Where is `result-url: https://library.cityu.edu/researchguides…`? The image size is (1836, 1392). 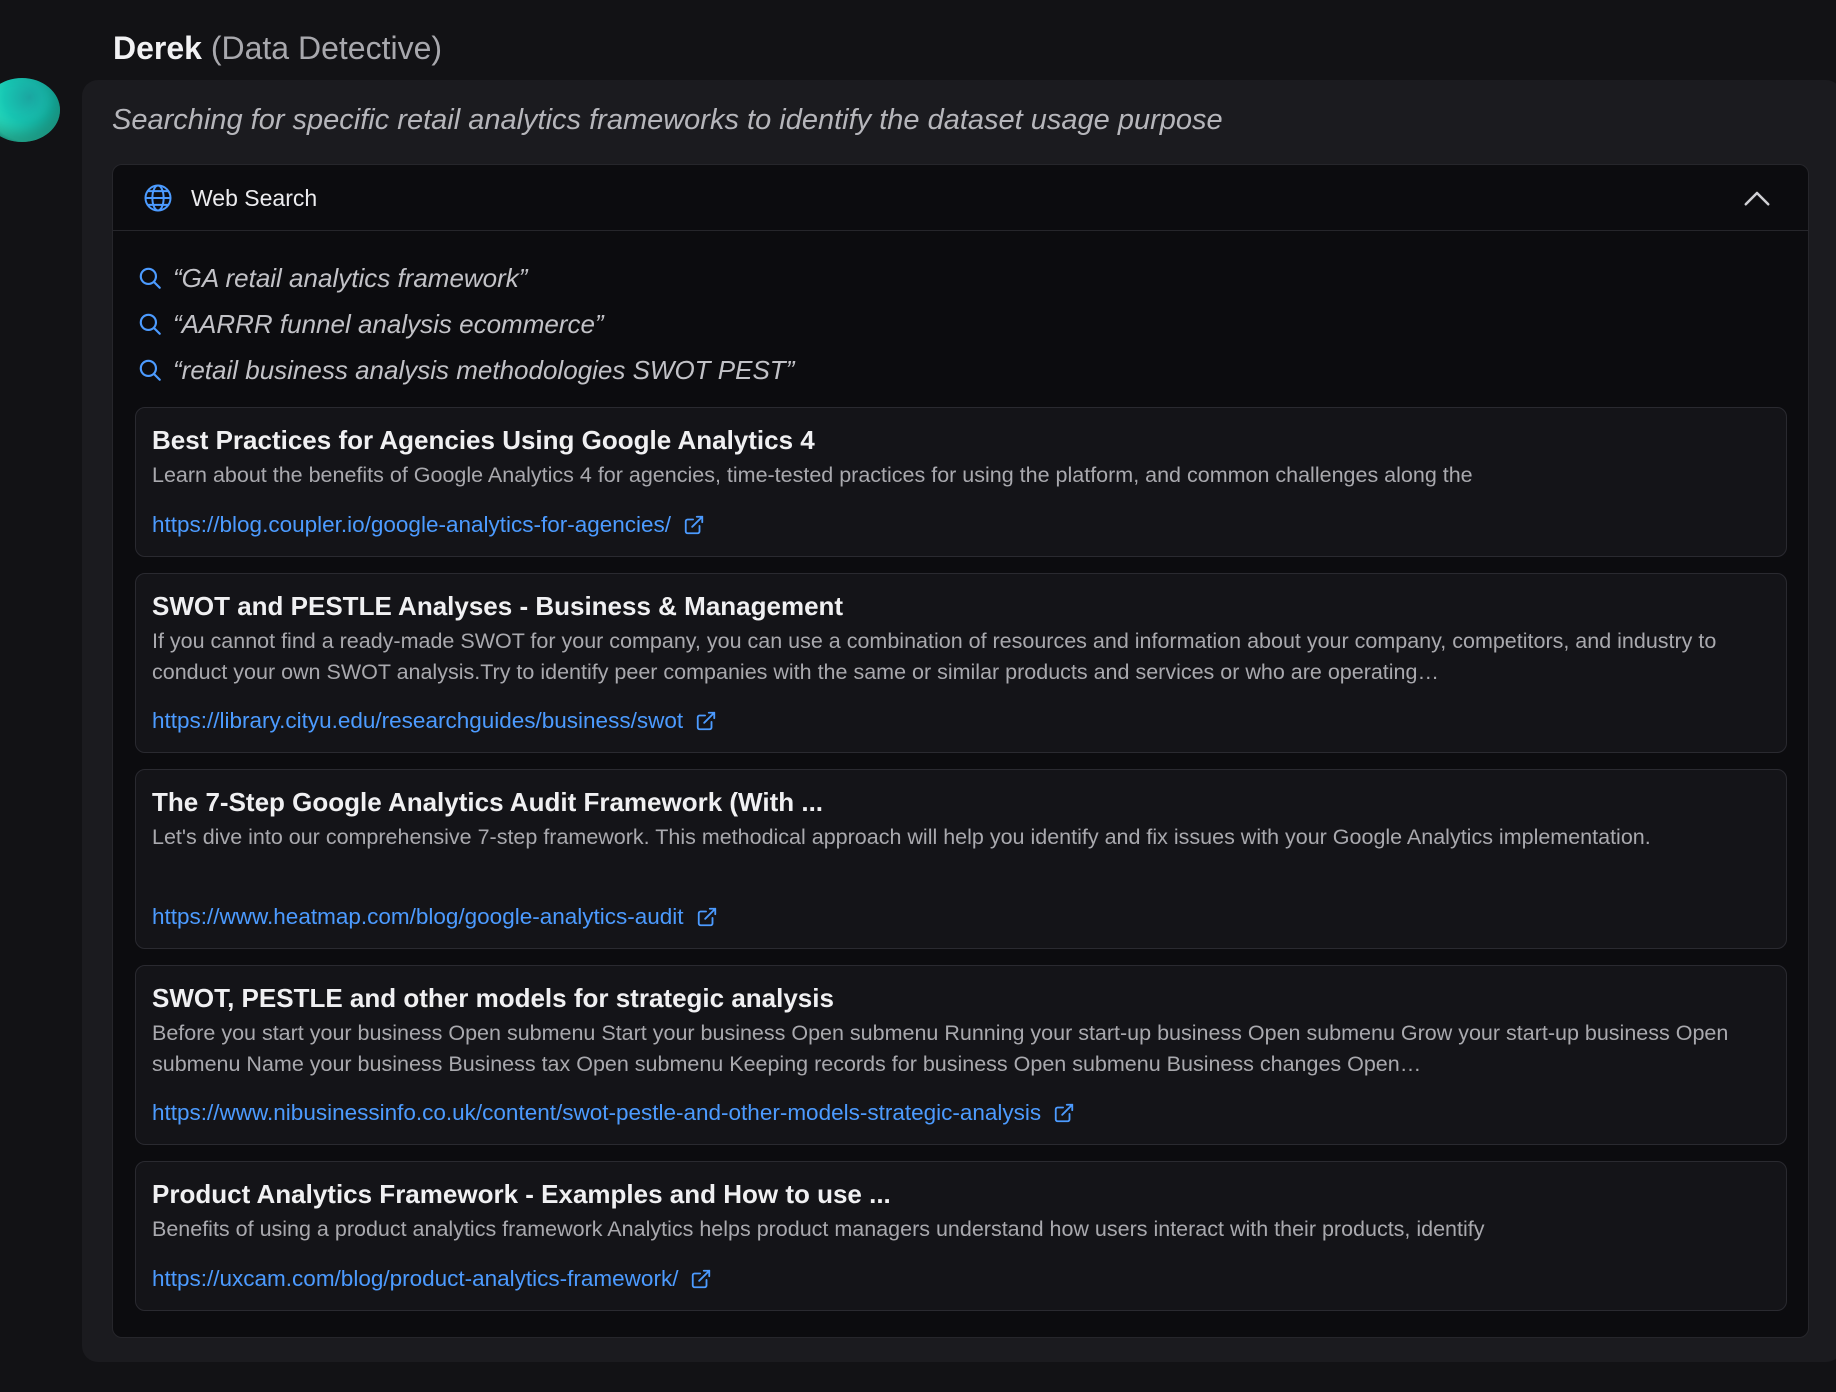
result-url: https://library.cityu.edu/researchguides… is located at coordinates (417, 721).